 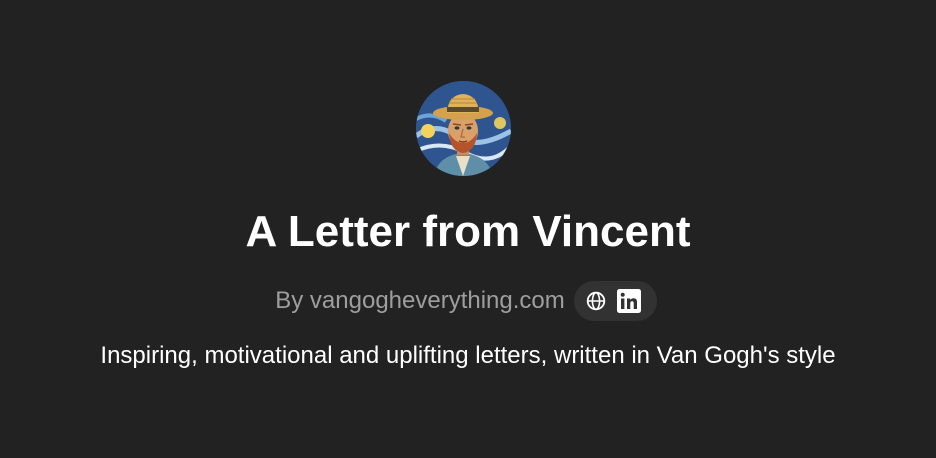 I want to click on avatar, so click(x=463, y=128).